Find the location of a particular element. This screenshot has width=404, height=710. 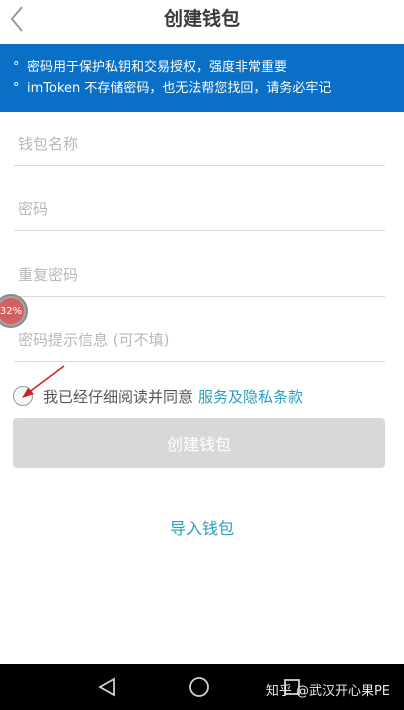

password-field is located at coordinates (199, 205).